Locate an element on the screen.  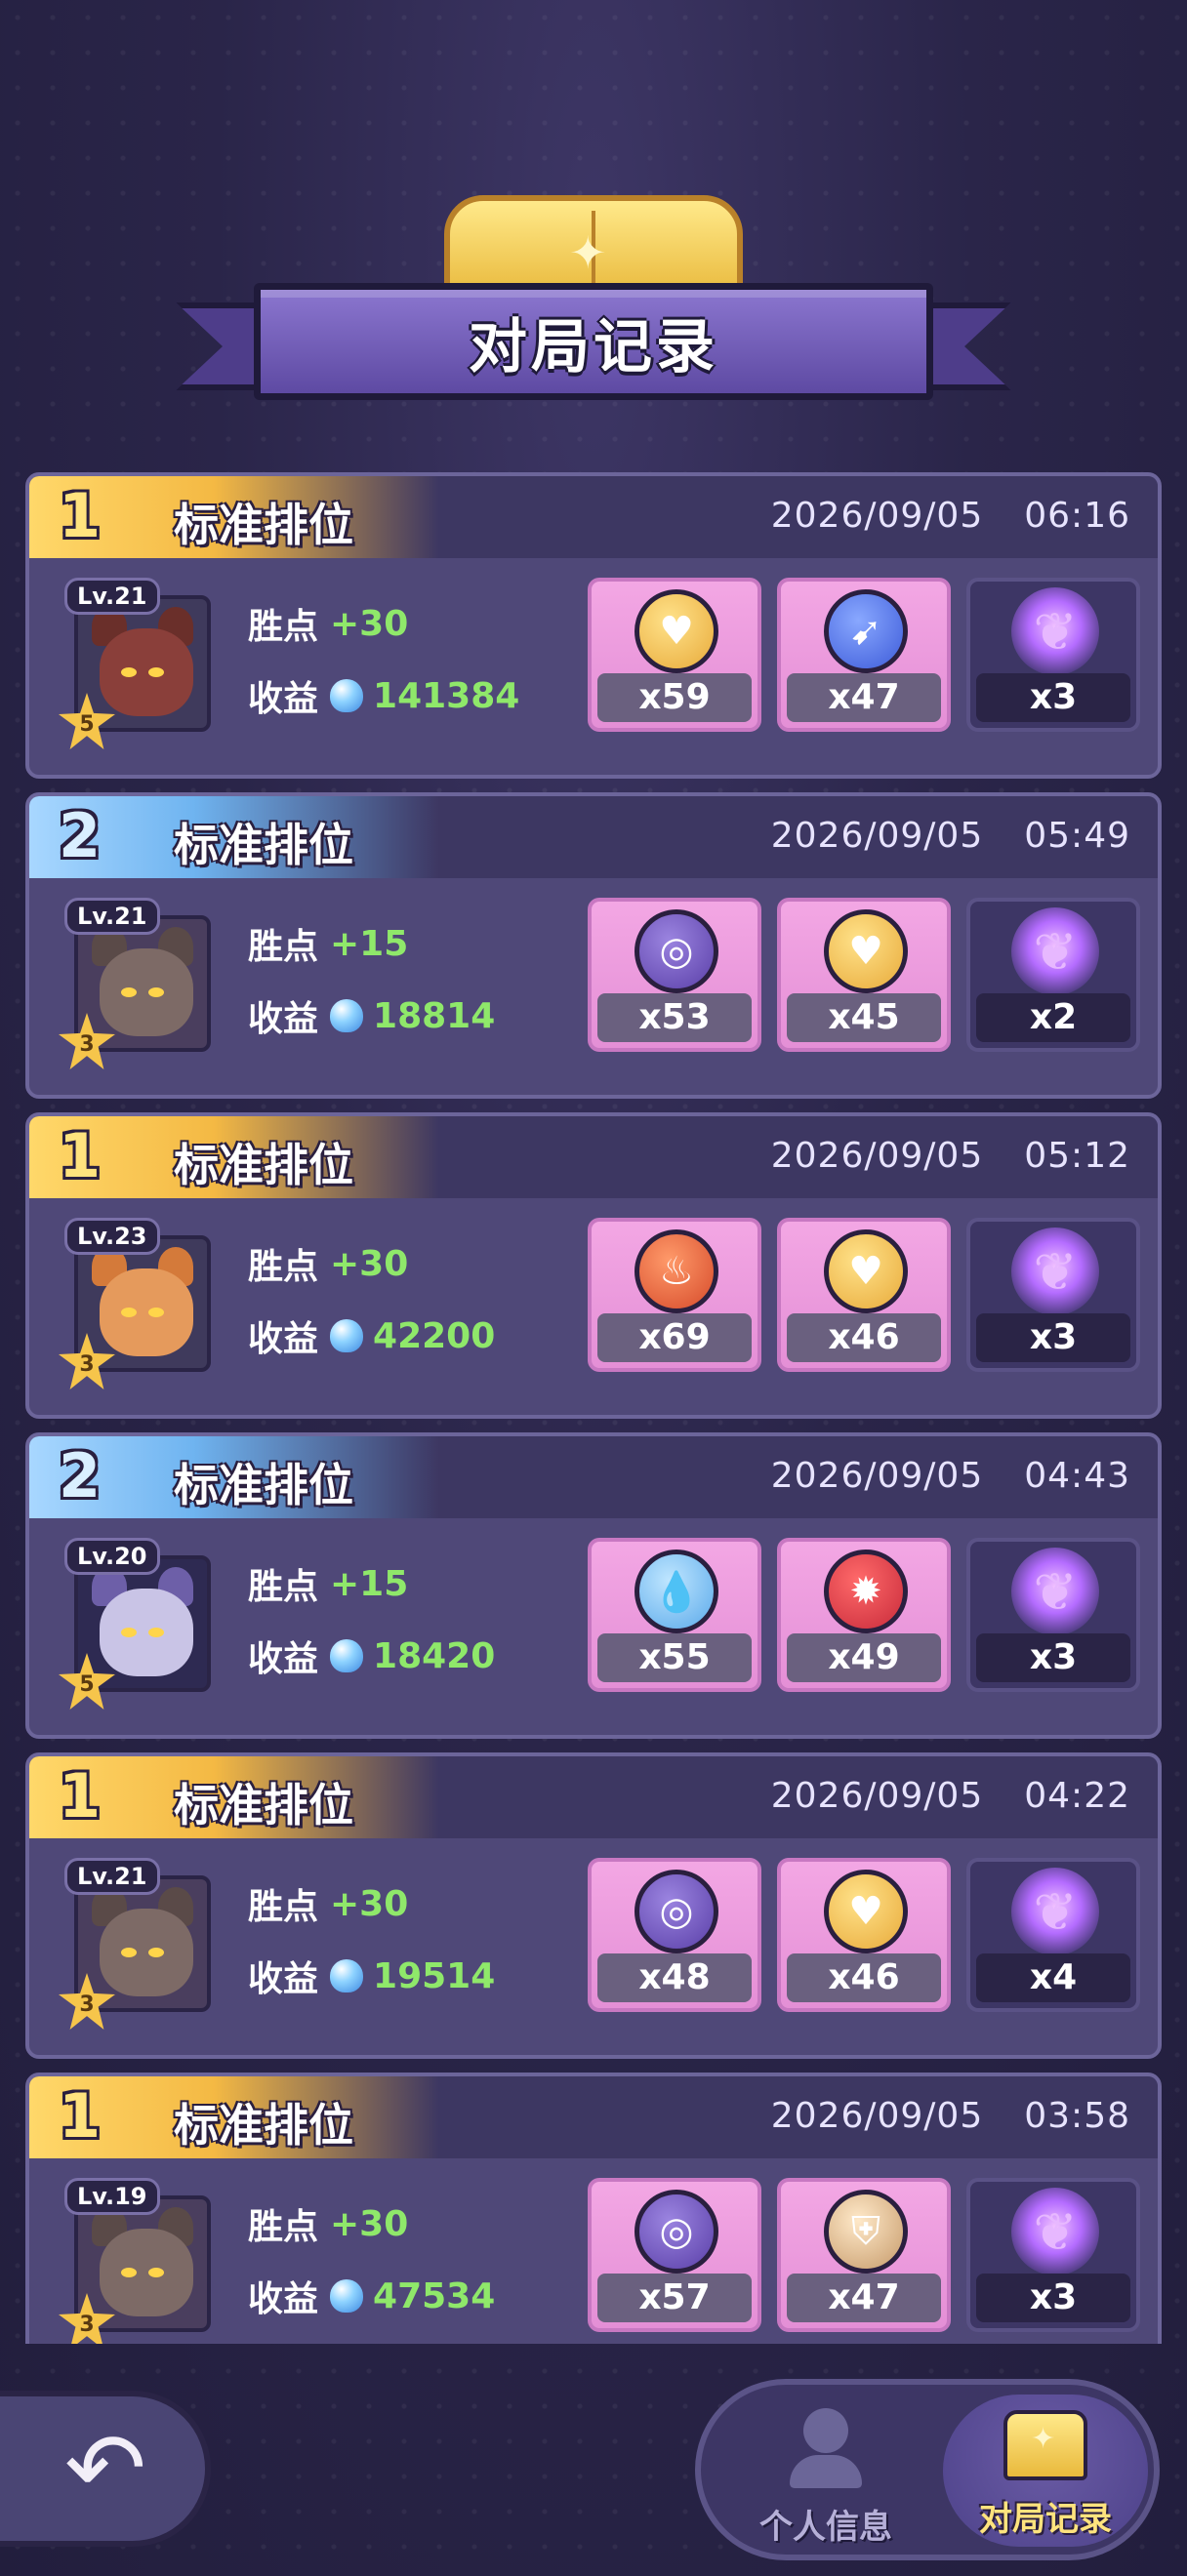
title-ribbon: 对局记录 is located at coordinates (593, 341).